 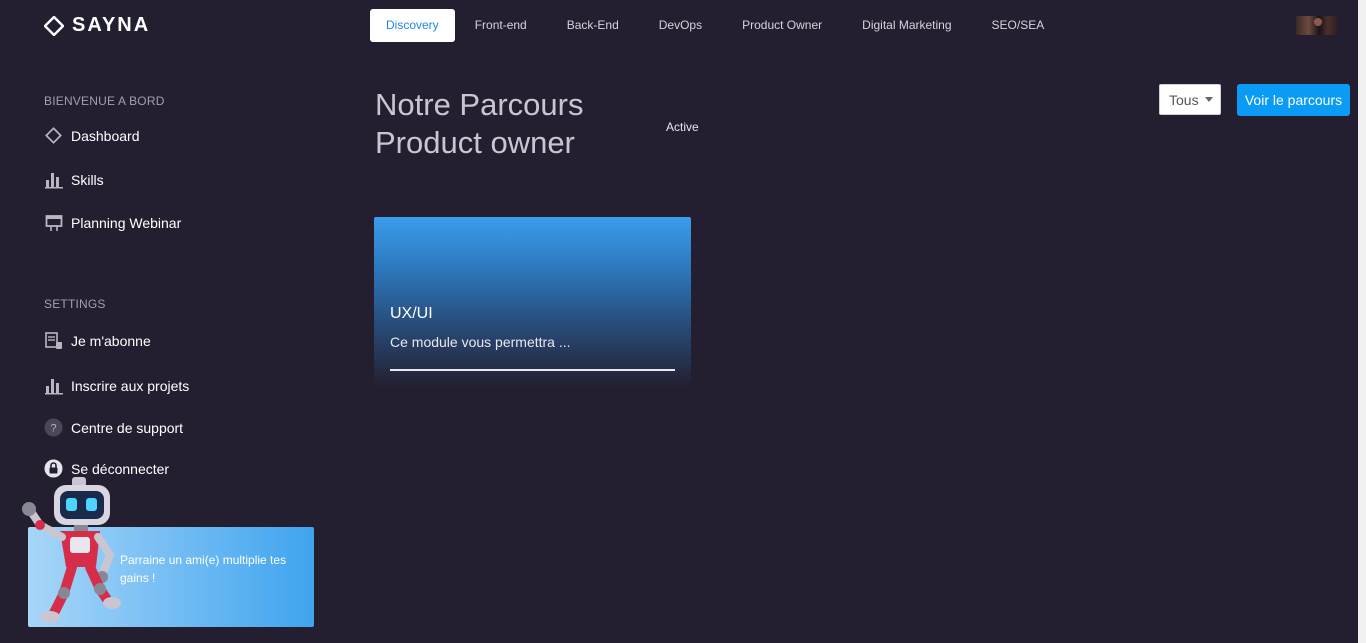 What do you see at coordinates (53, 222) in the screenshot?
I see `calendar-icon` at bounding box center [53, 222].